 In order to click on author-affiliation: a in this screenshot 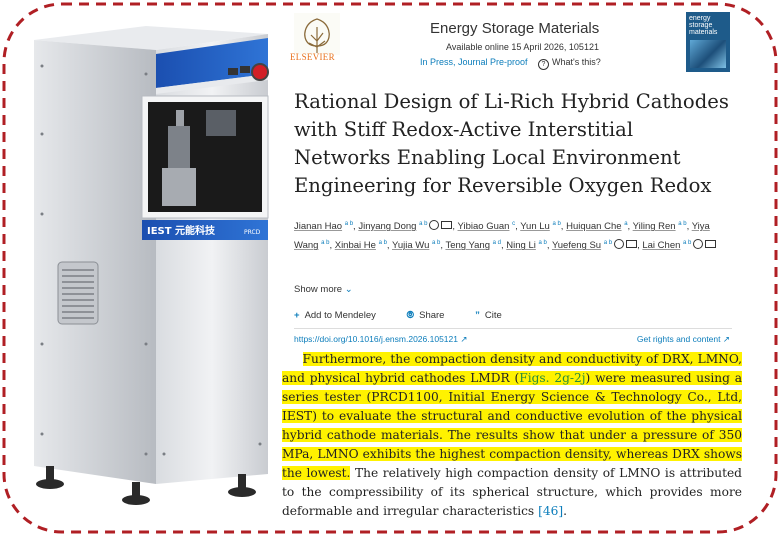, I will do `click(626, 224)`.